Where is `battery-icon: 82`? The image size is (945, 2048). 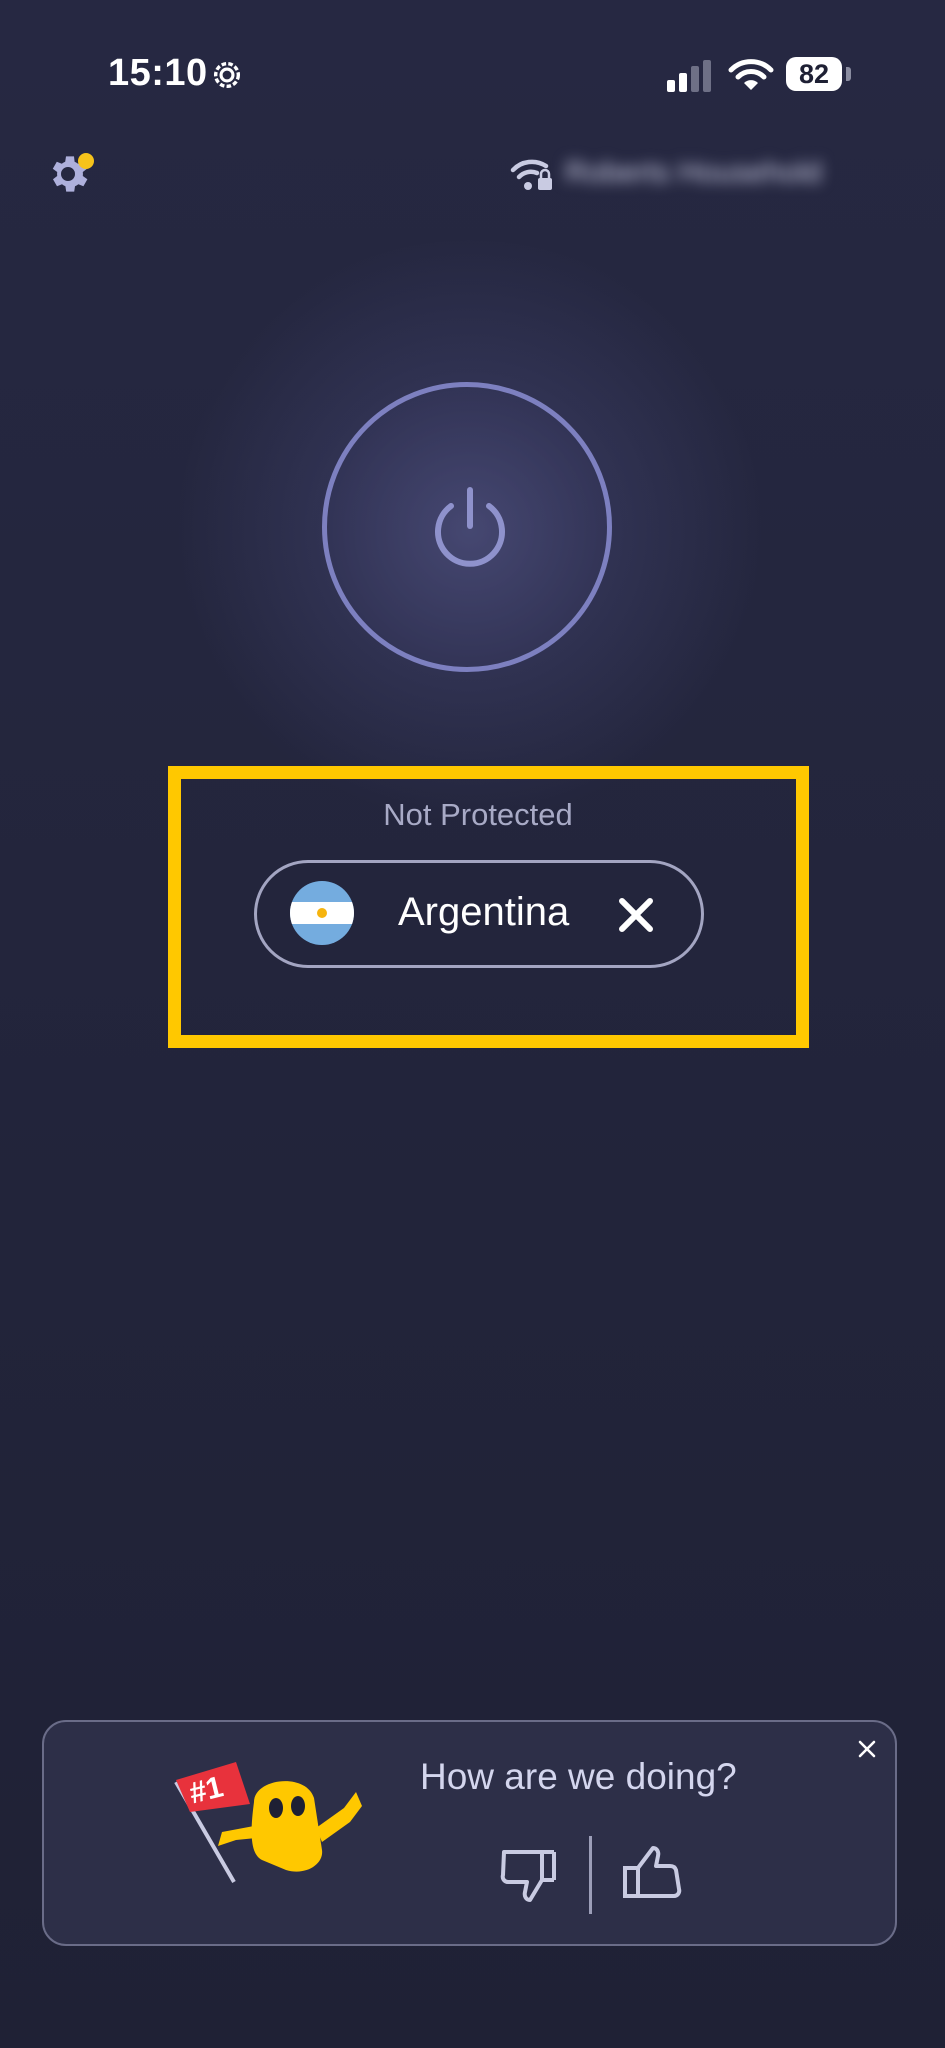 battery-icon: 82 is located at coordinates (814, 74).